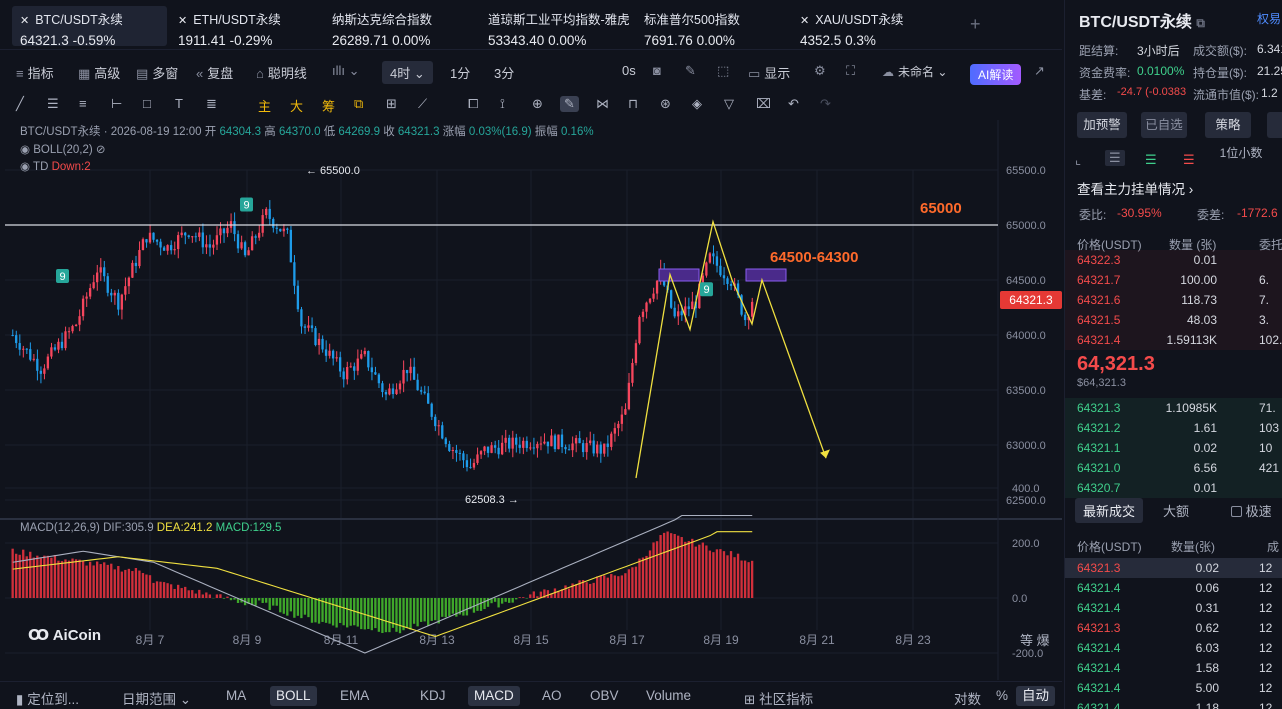  What do you see at coordinates (53, 104) in the screenshot?
I see `parallel-tool-icon: ☰` at bounding box center [53, 104].